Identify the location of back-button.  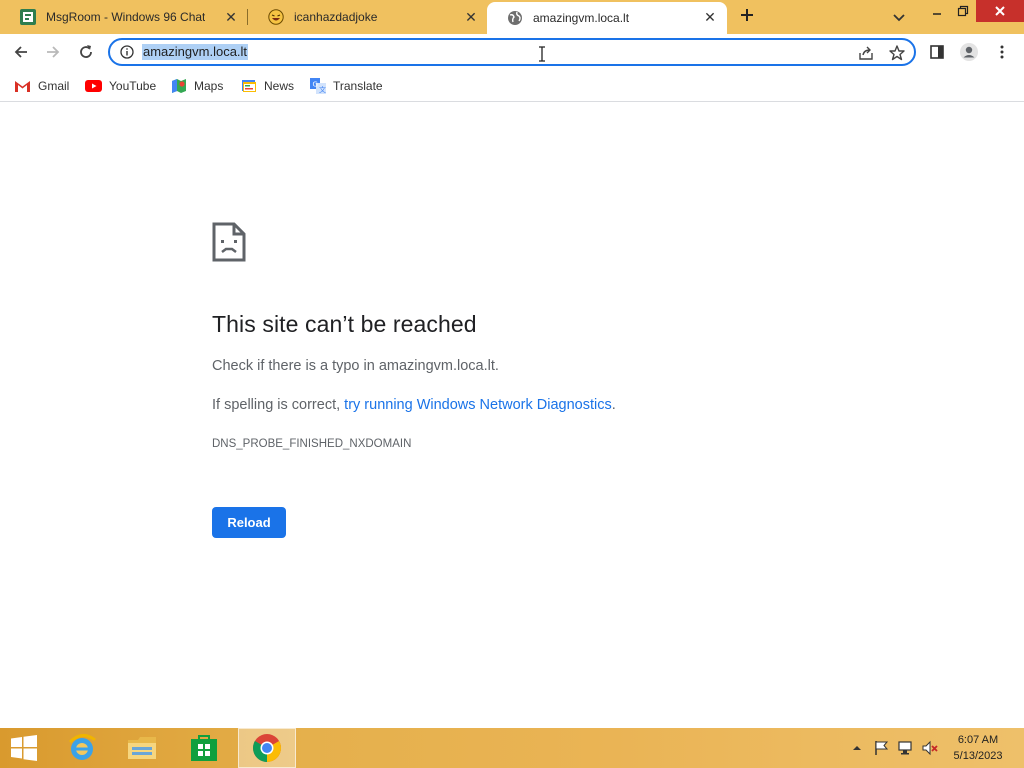
(21, 52).